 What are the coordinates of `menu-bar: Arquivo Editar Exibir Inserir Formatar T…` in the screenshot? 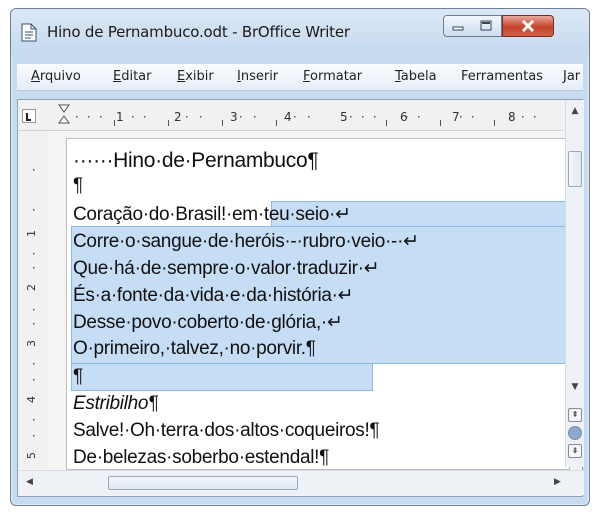 It's located at (300, 77).